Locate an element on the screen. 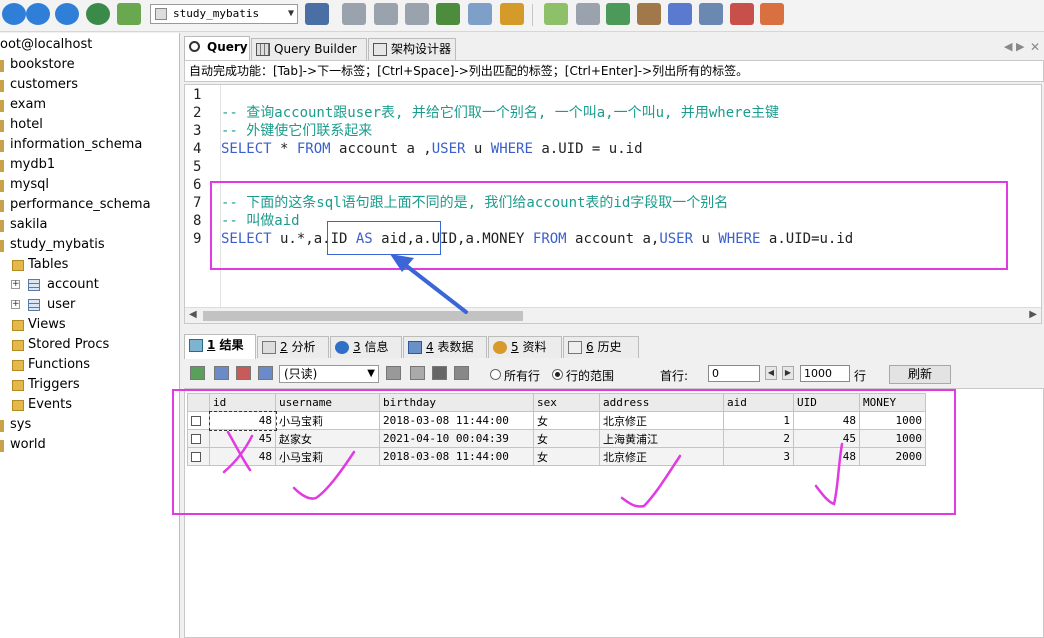 This screenshot has height=638, width=1044. first-row-input: 0 is located at coordinates (734, 373).